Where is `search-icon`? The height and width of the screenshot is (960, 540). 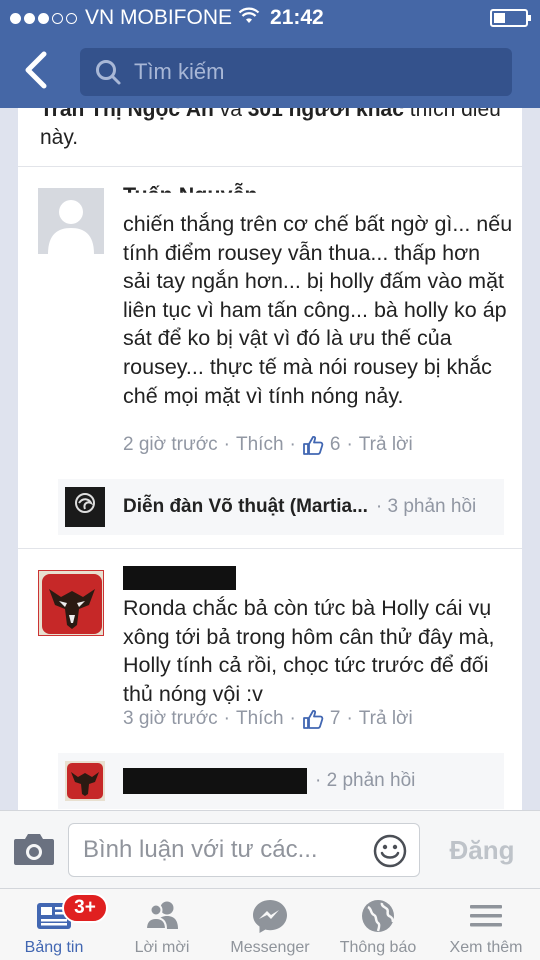 search-icon is located at coordinates (108, 72).